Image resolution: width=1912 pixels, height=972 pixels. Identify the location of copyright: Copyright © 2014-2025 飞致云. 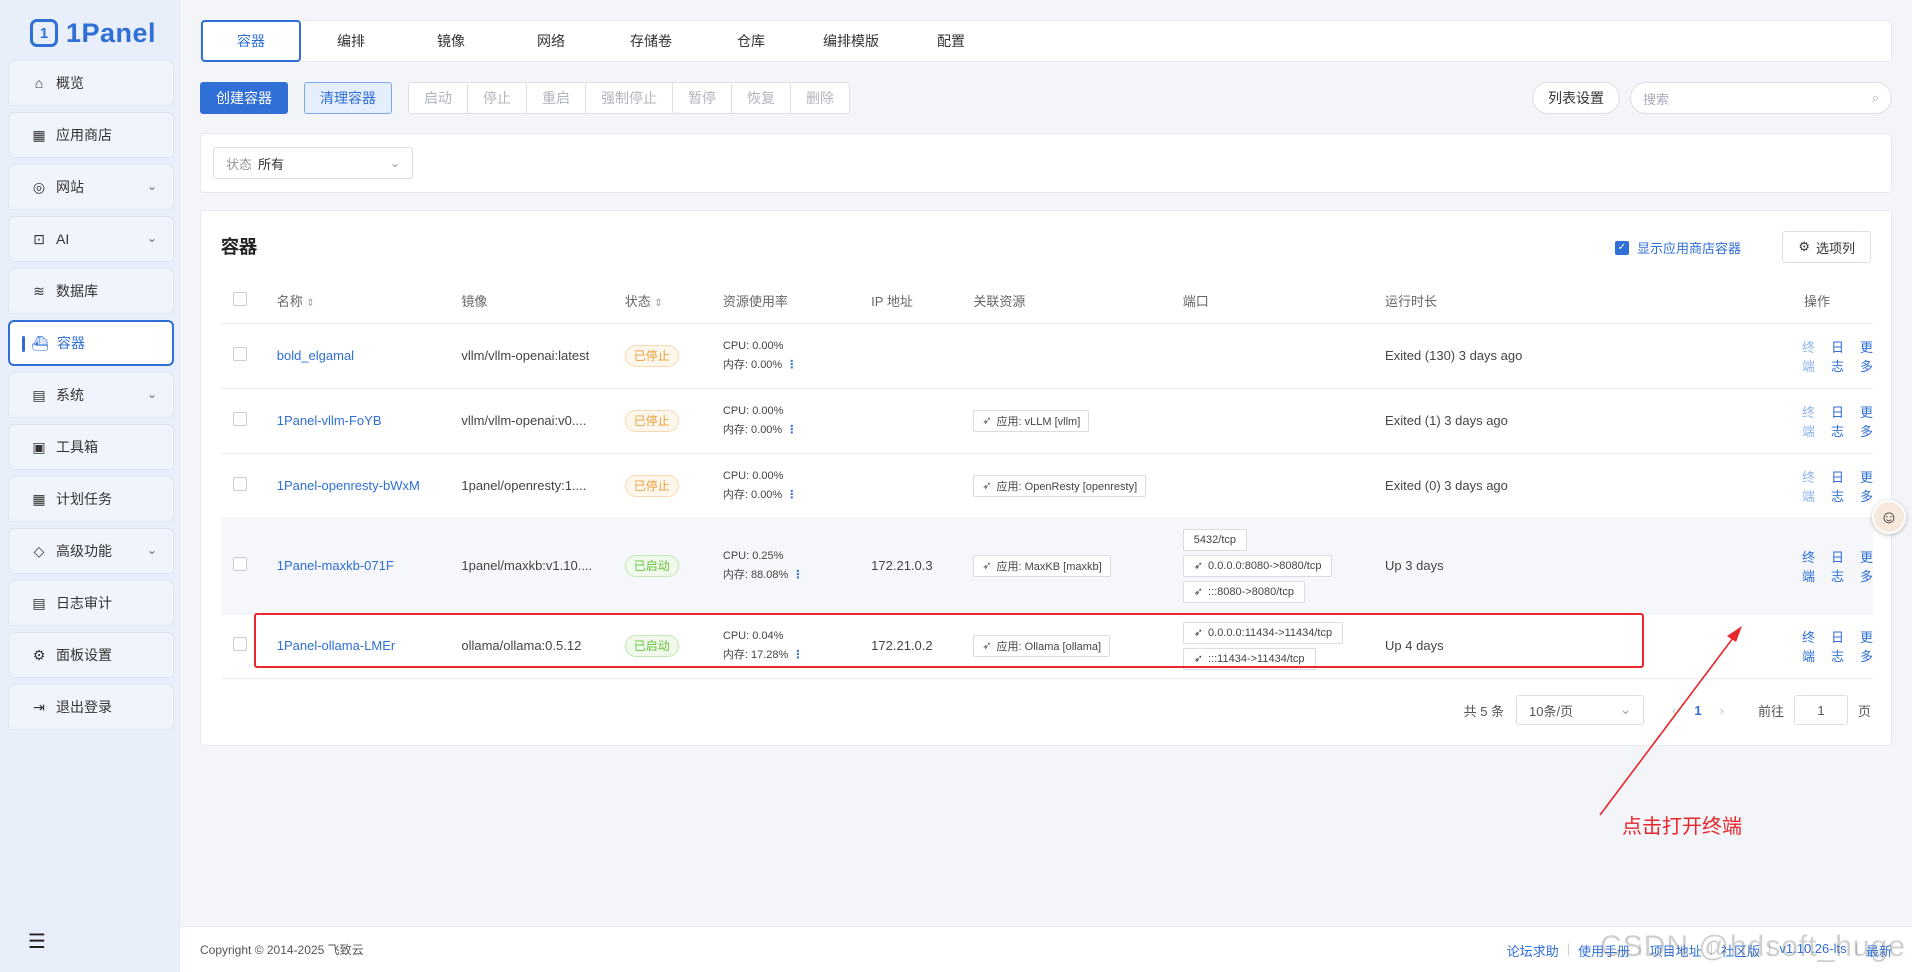
(282, 950).